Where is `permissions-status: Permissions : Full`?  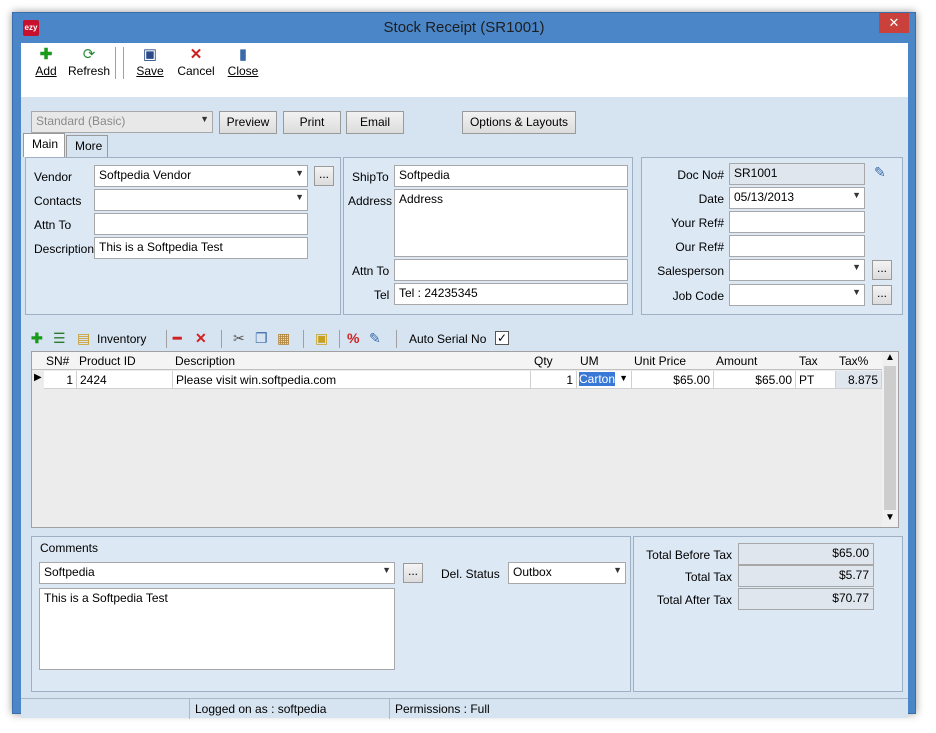 permissions-status: Permissions : Full is located at coordinates (442, 709).